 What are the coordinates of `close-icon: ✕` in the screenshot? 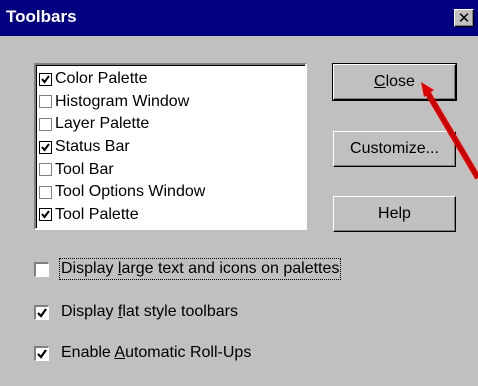 It's located at (464, 18).